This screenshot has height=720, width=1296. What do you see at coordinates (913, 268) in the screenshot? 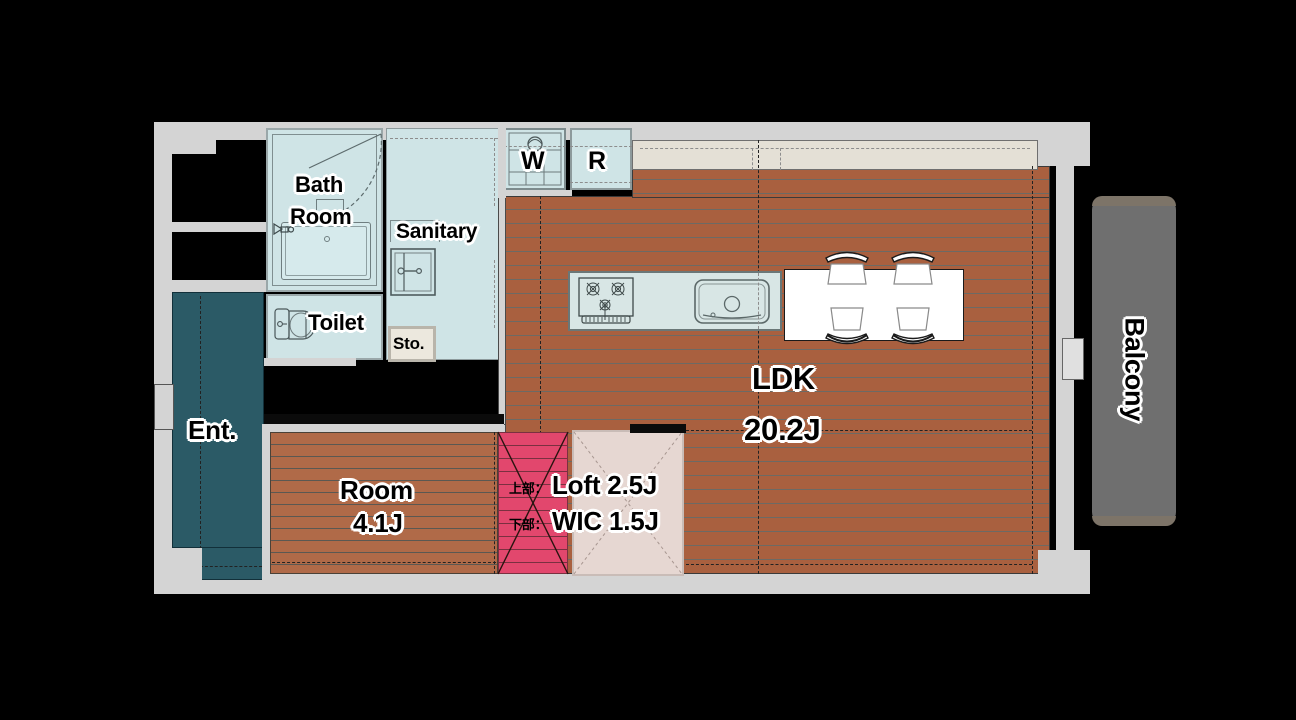
I see `dining-chair-top-right` at bounding box center [913, 268].